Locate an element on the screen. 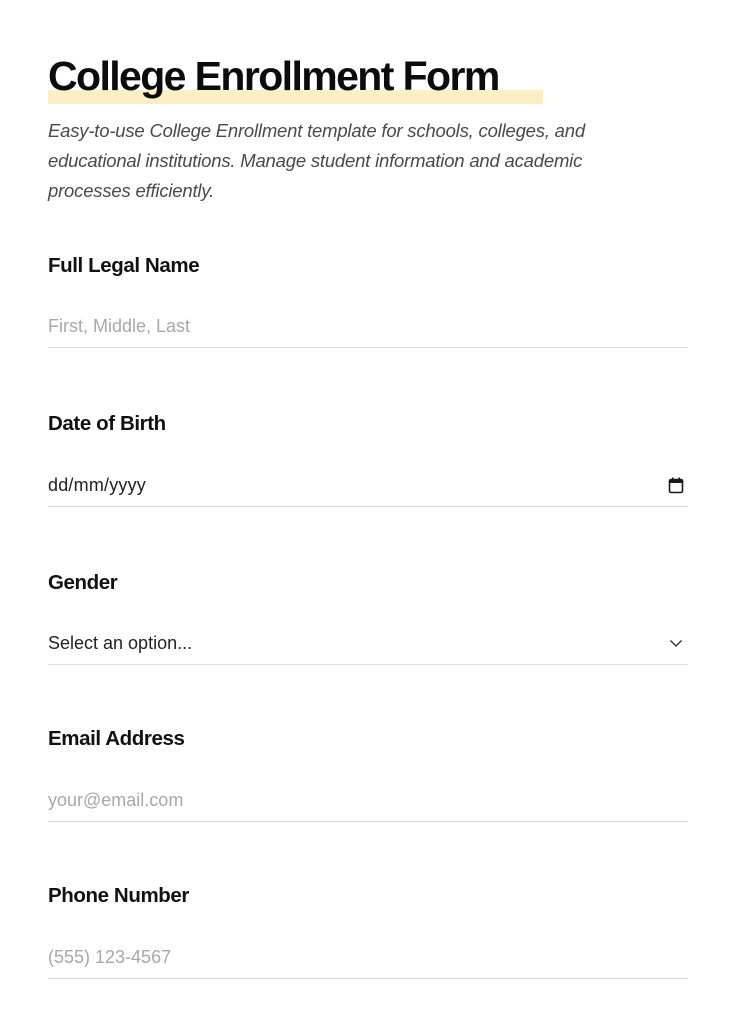 The image size is (736, 1024). phone-control is located at coordinates (368, 959).